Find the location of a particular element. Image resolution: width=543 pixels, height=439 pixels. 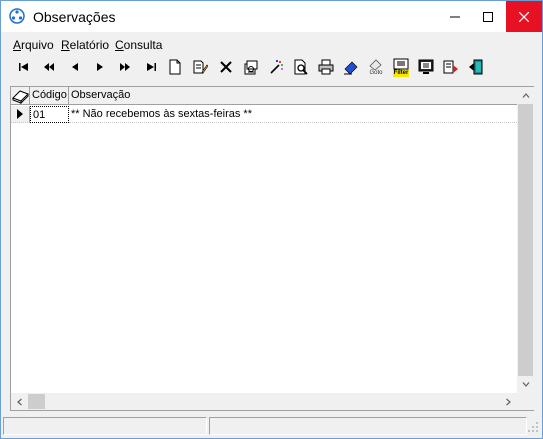

edit-document-icon is located at coordinates (200, 67).